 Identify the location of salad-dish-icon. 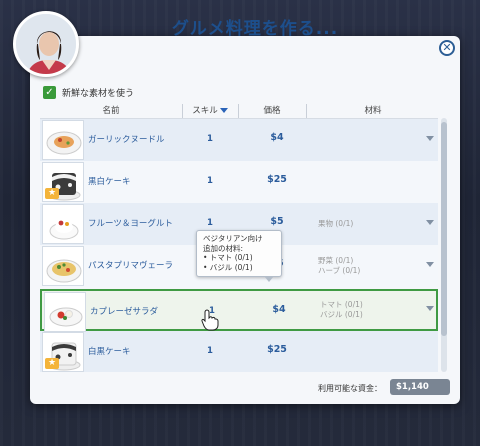
(65, 312).